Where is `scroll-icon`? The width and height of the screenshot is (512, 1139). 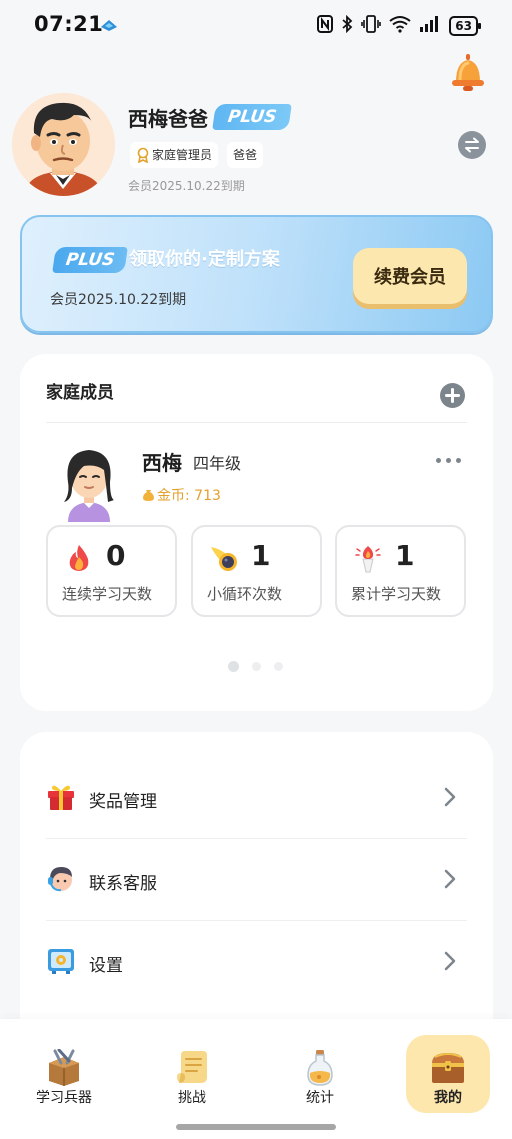
scroll-icon is located at coordinates (192, 1067).